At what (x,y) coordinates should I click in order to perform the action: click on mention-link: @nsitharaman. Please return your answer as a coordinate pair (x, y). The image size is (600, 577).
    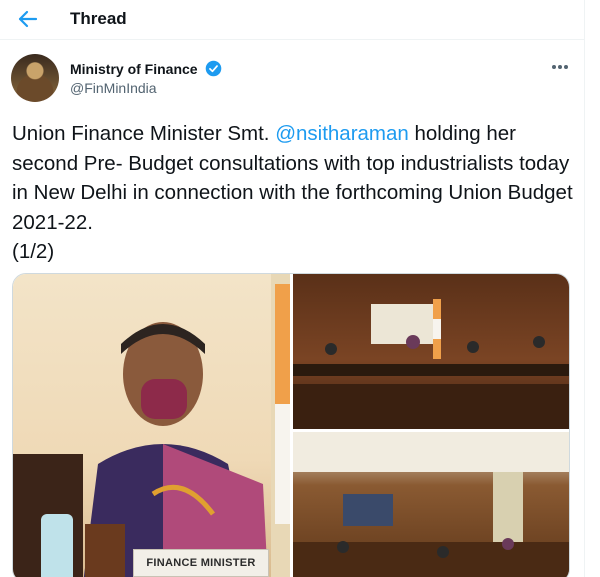
    Looking at the image, I should click on (342, 133).